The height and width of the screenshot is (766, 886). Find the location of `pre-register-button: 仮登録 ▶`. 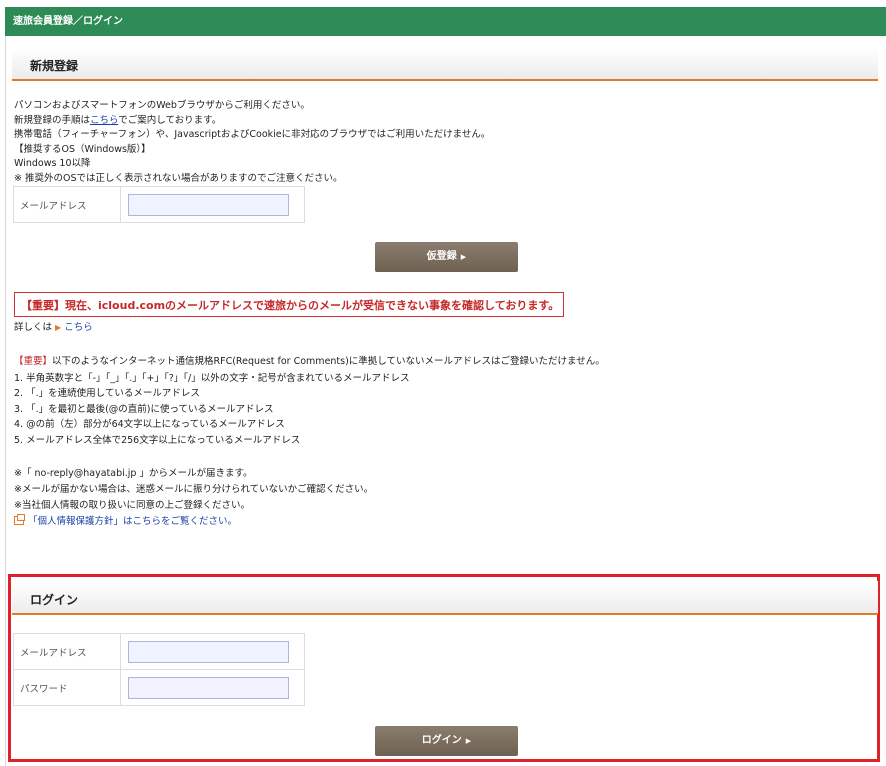

pre-register-button: 仮登録 ▶ is located at coordinates (446, 257).